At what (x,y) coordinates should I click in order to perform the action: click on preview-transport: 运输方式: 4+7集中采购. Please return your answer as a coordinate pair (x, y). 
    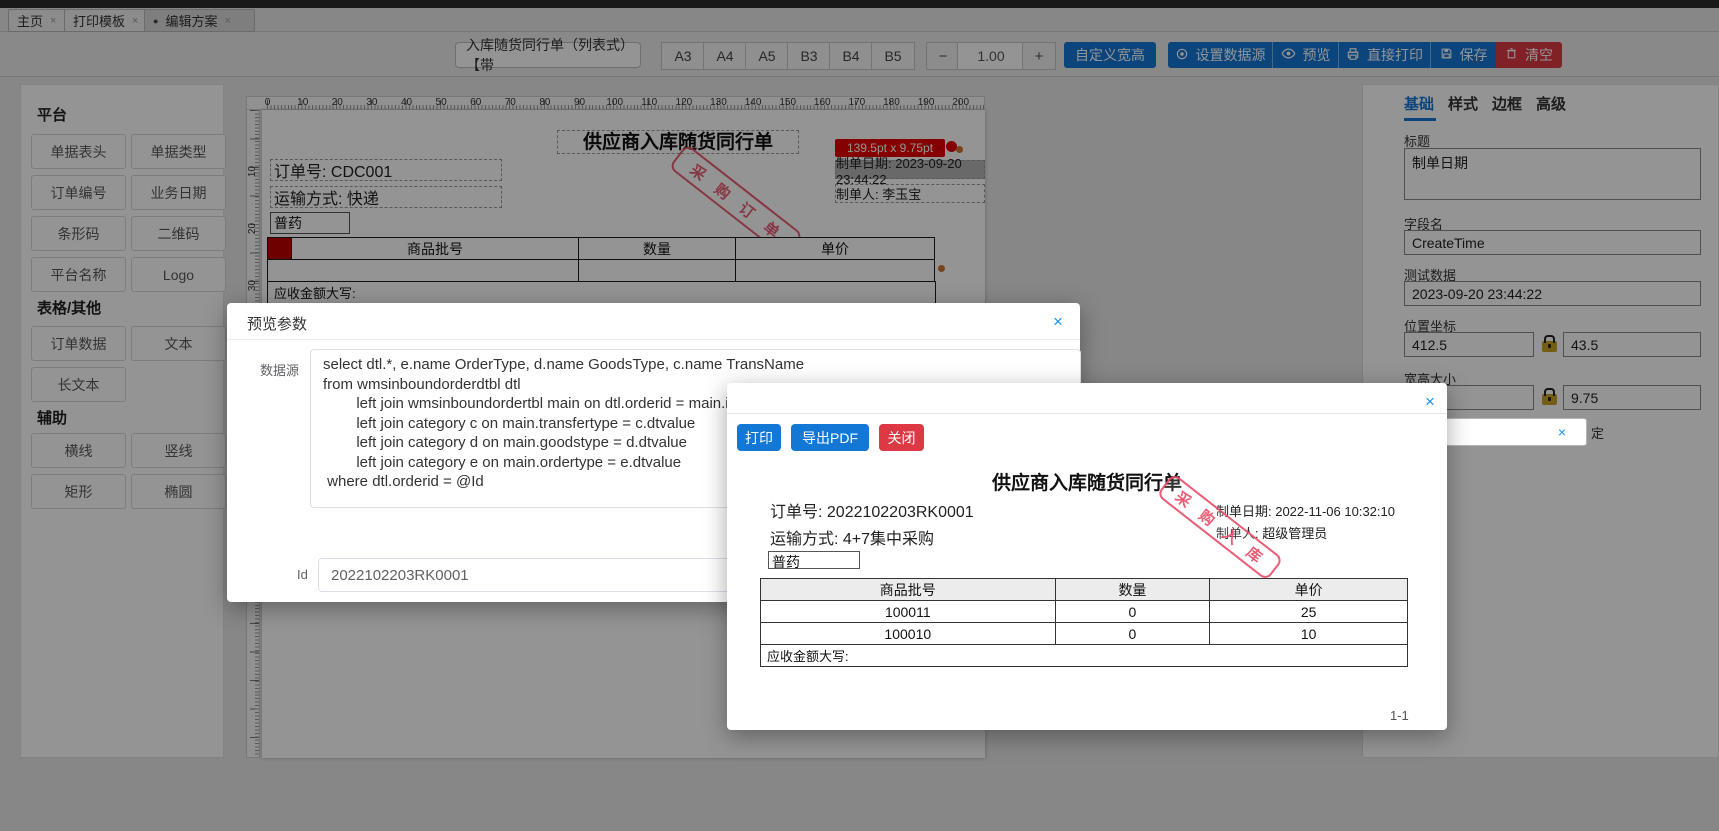
    Looking at the image, I should click on (852, 539).